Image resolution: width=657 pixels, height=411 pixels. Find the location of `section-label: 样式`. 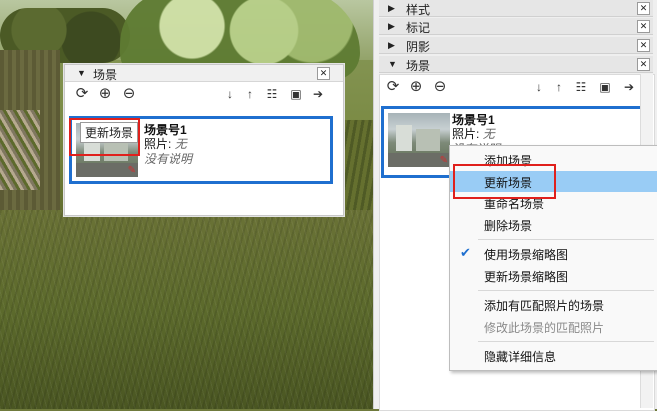

section-label: 样式 is located at coordinates (418, 10).